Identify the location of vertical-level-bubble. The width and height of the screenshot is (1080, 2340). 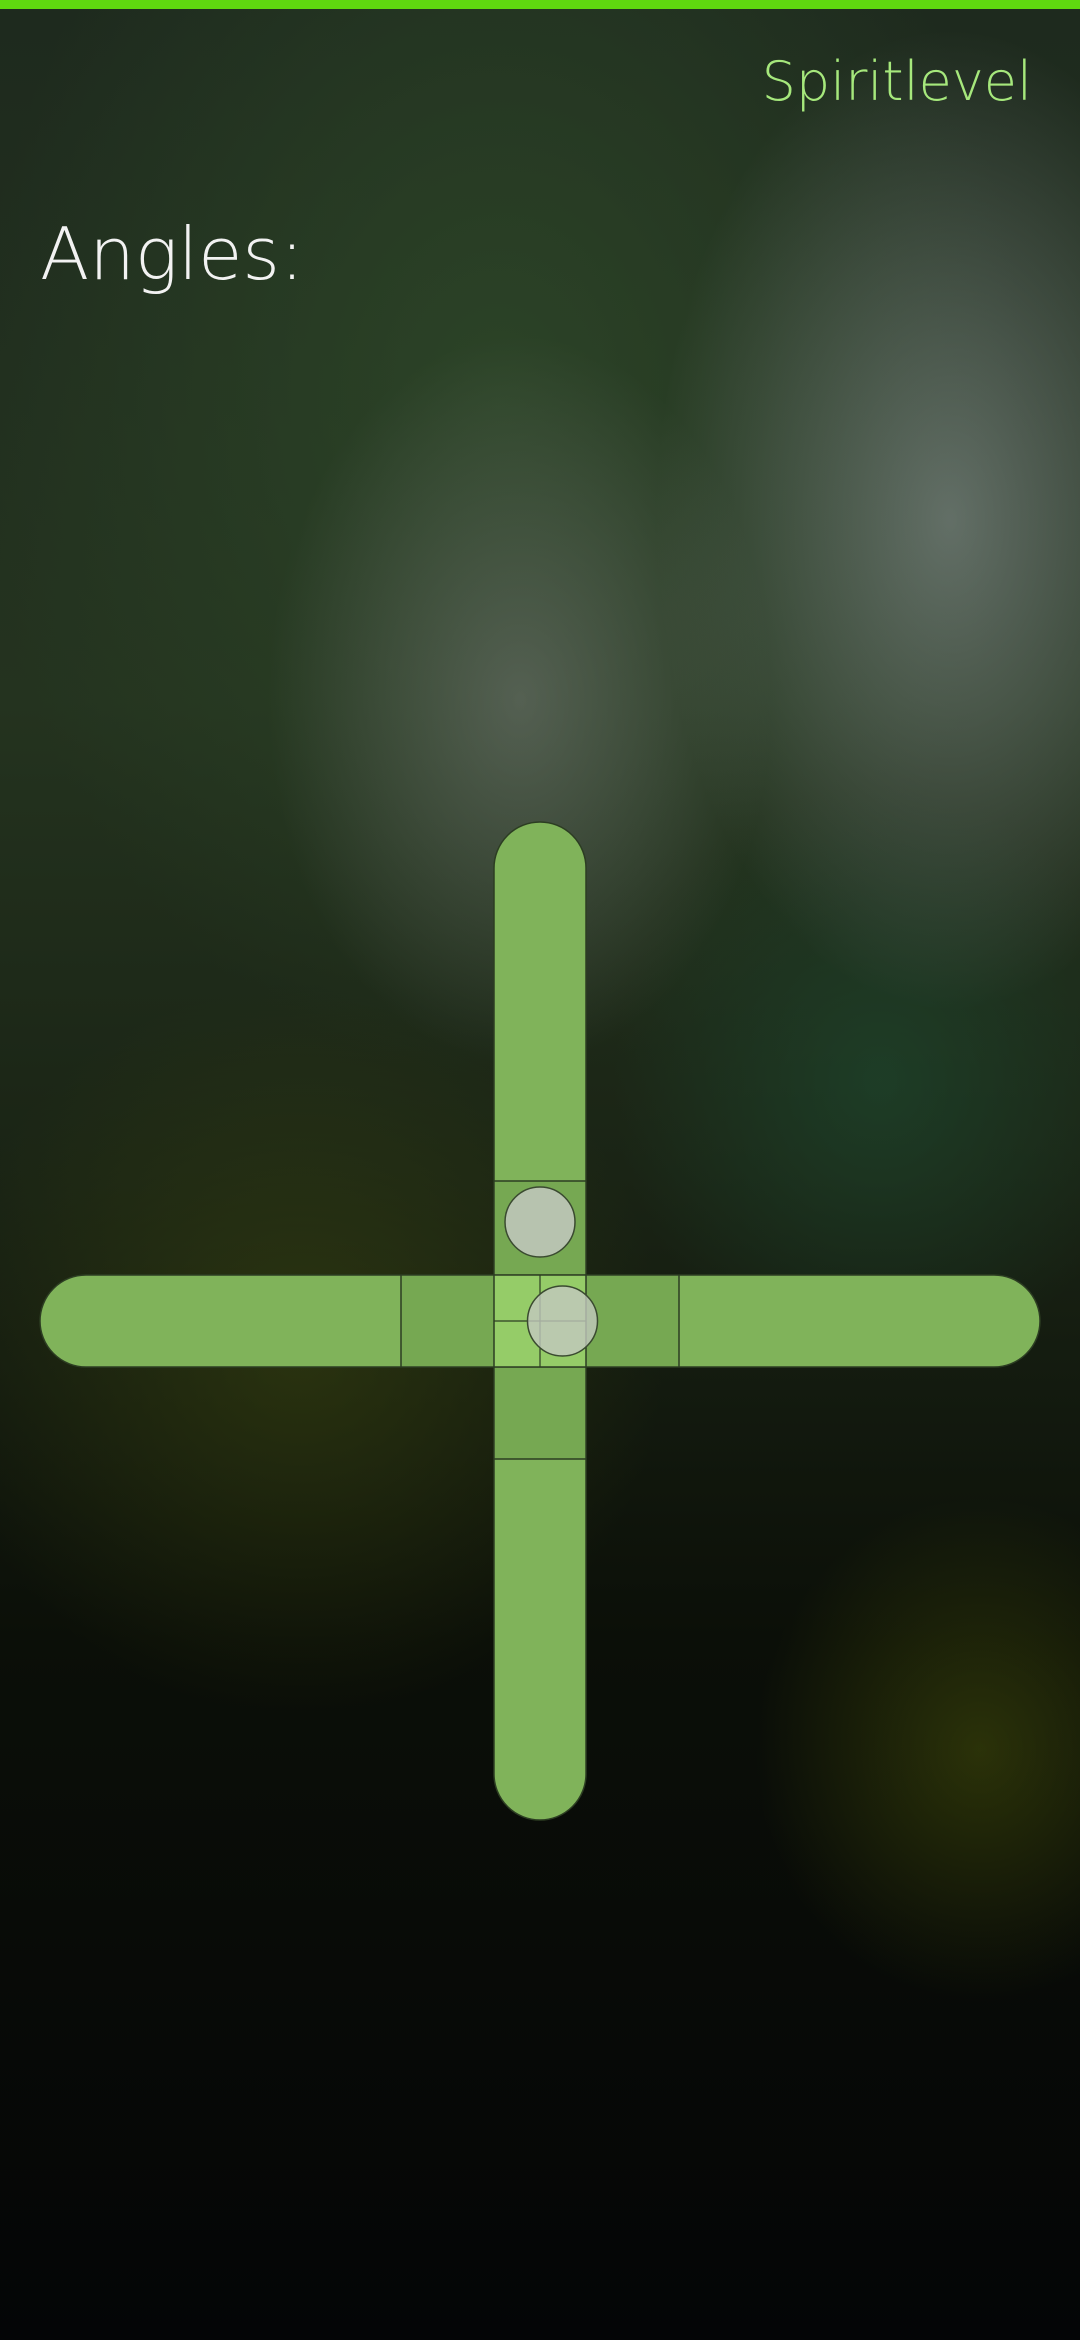
(540, 1222).